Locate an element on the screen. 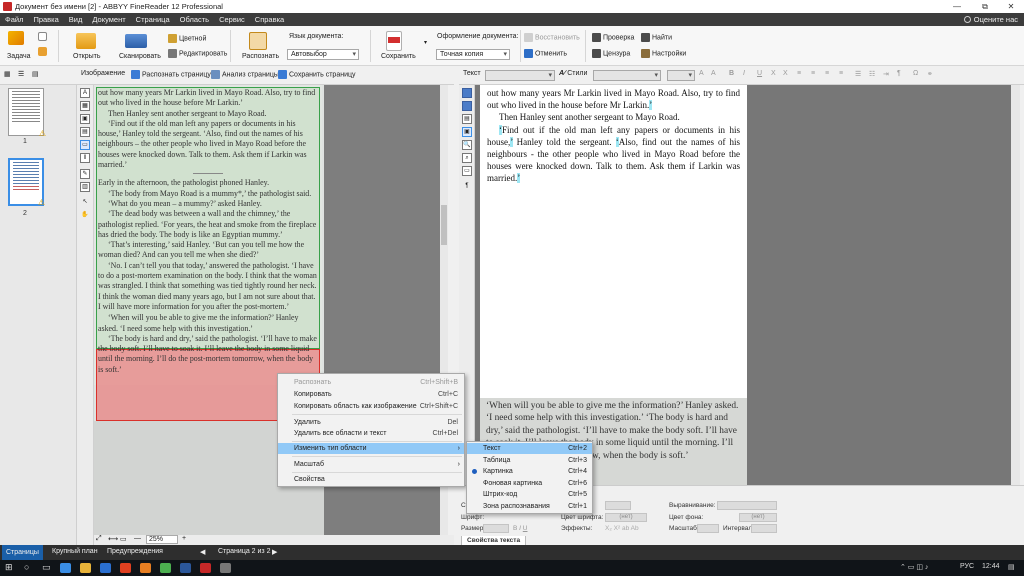 The image size is (1024, 576). alignment-box is located at coordinates (747, 505).